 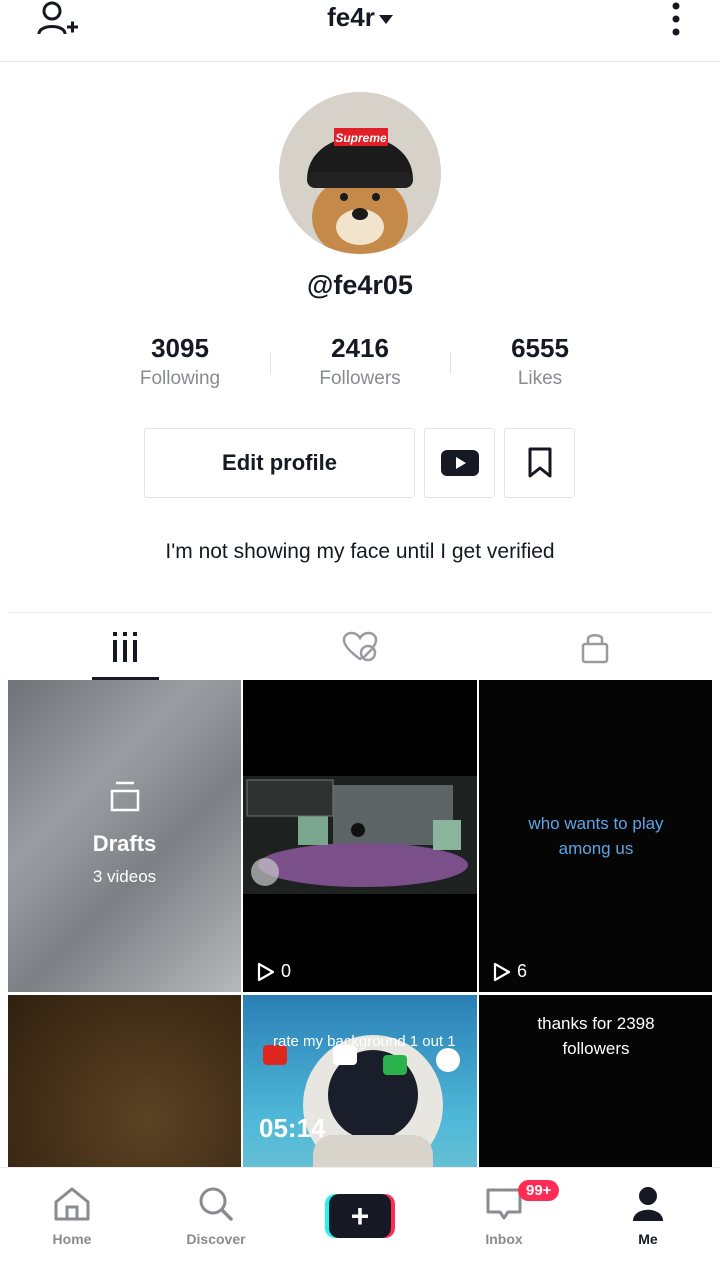 I want to click on avatar: Supreme, so click(x=360, y=173).